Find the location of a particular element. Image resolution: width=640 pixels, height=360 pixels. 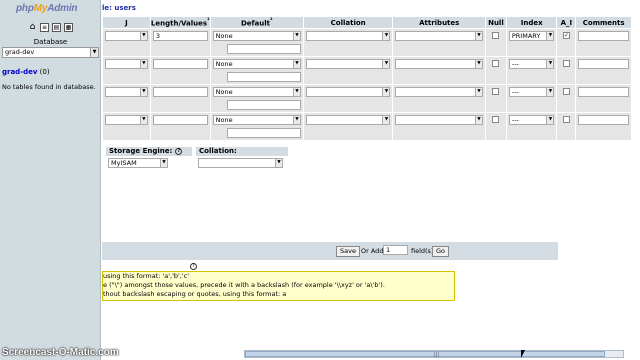

ai-checkbox: ✓ is located at coordinates (566, 35).